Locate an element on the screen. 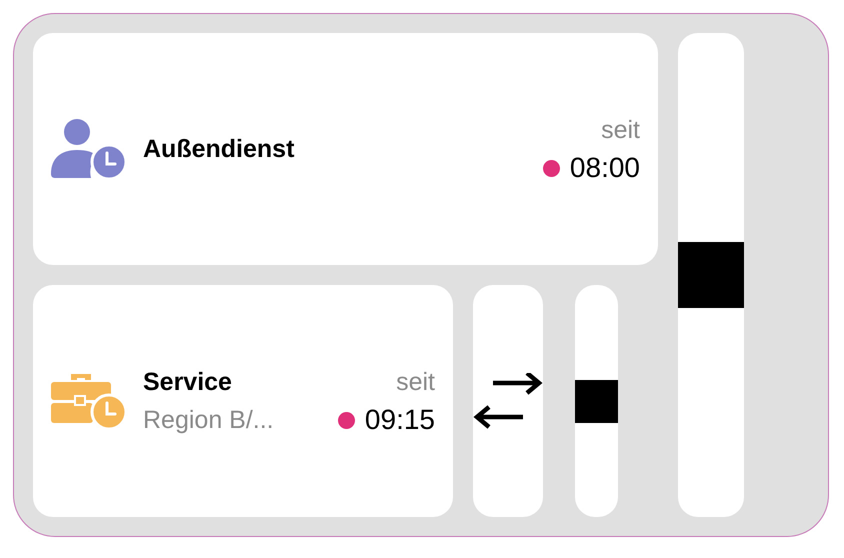 This screenshot has height=558, width=844. activity-title: Service is located at coordinates (188, 382).